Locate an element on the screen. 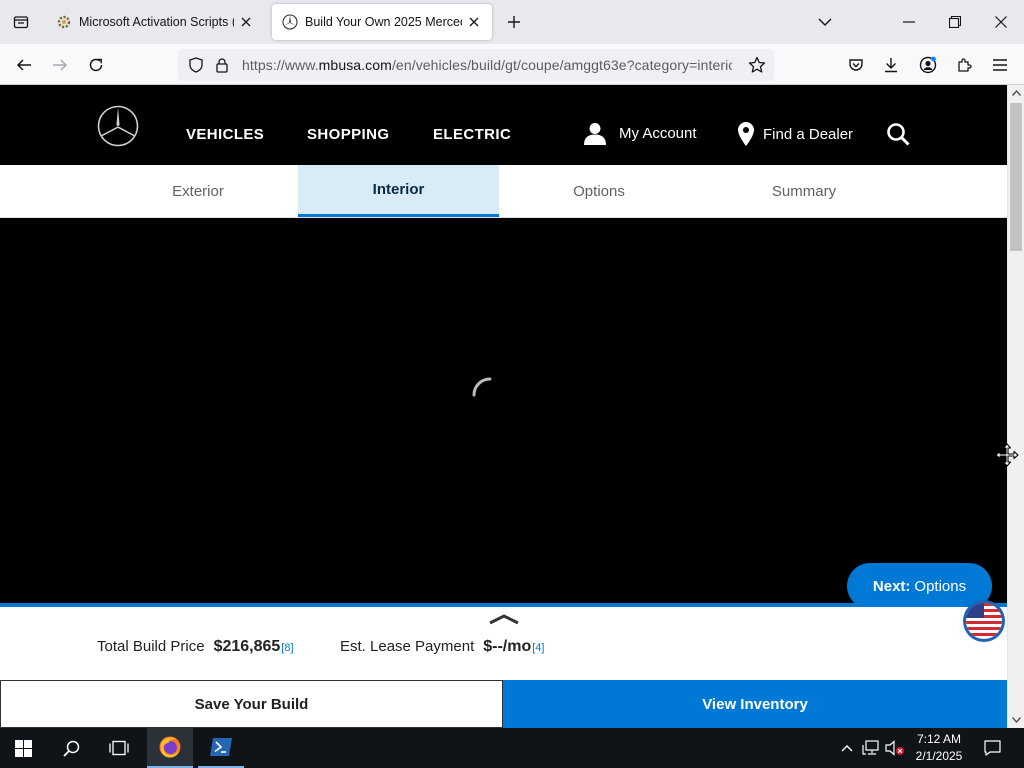 Image resolution: width=1024 pixels, height=768 pixels. my-account-link: My Account is located at coordinates (640, 133).